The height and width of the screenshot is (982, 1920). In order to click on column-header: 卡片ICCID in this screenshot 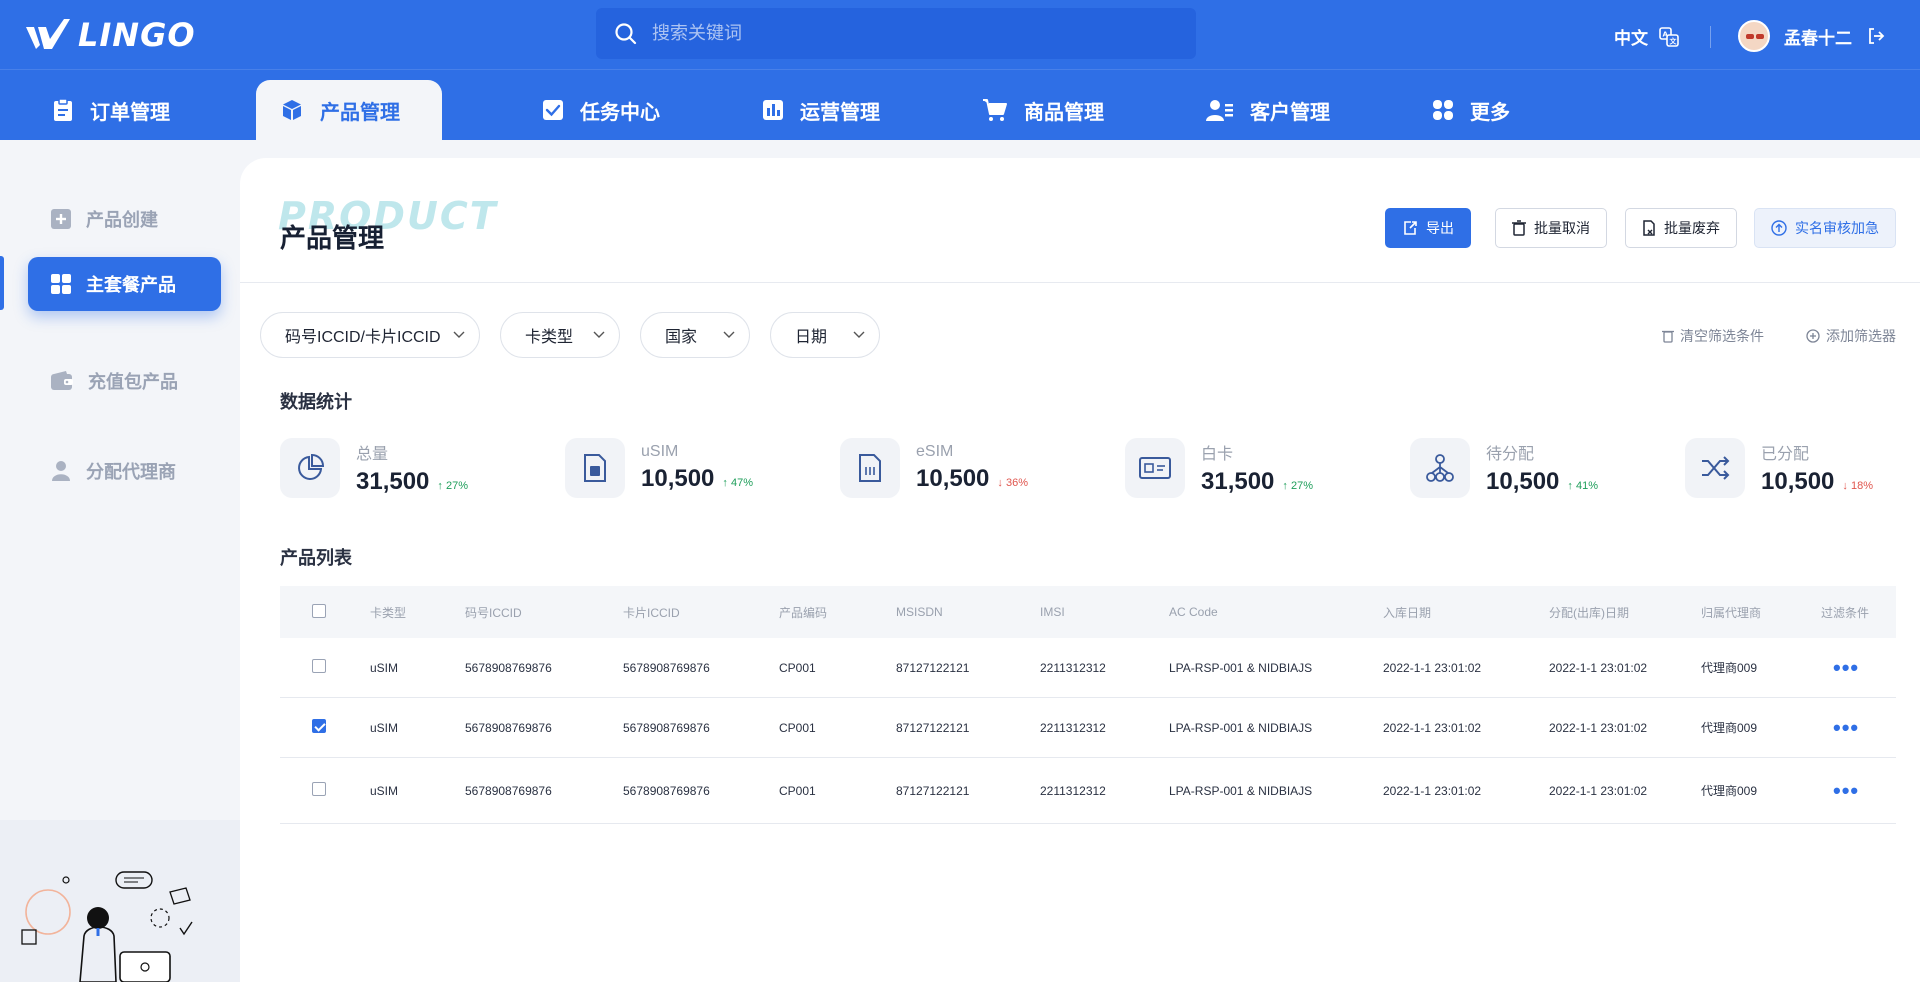, I will do `click(701, 612)`.